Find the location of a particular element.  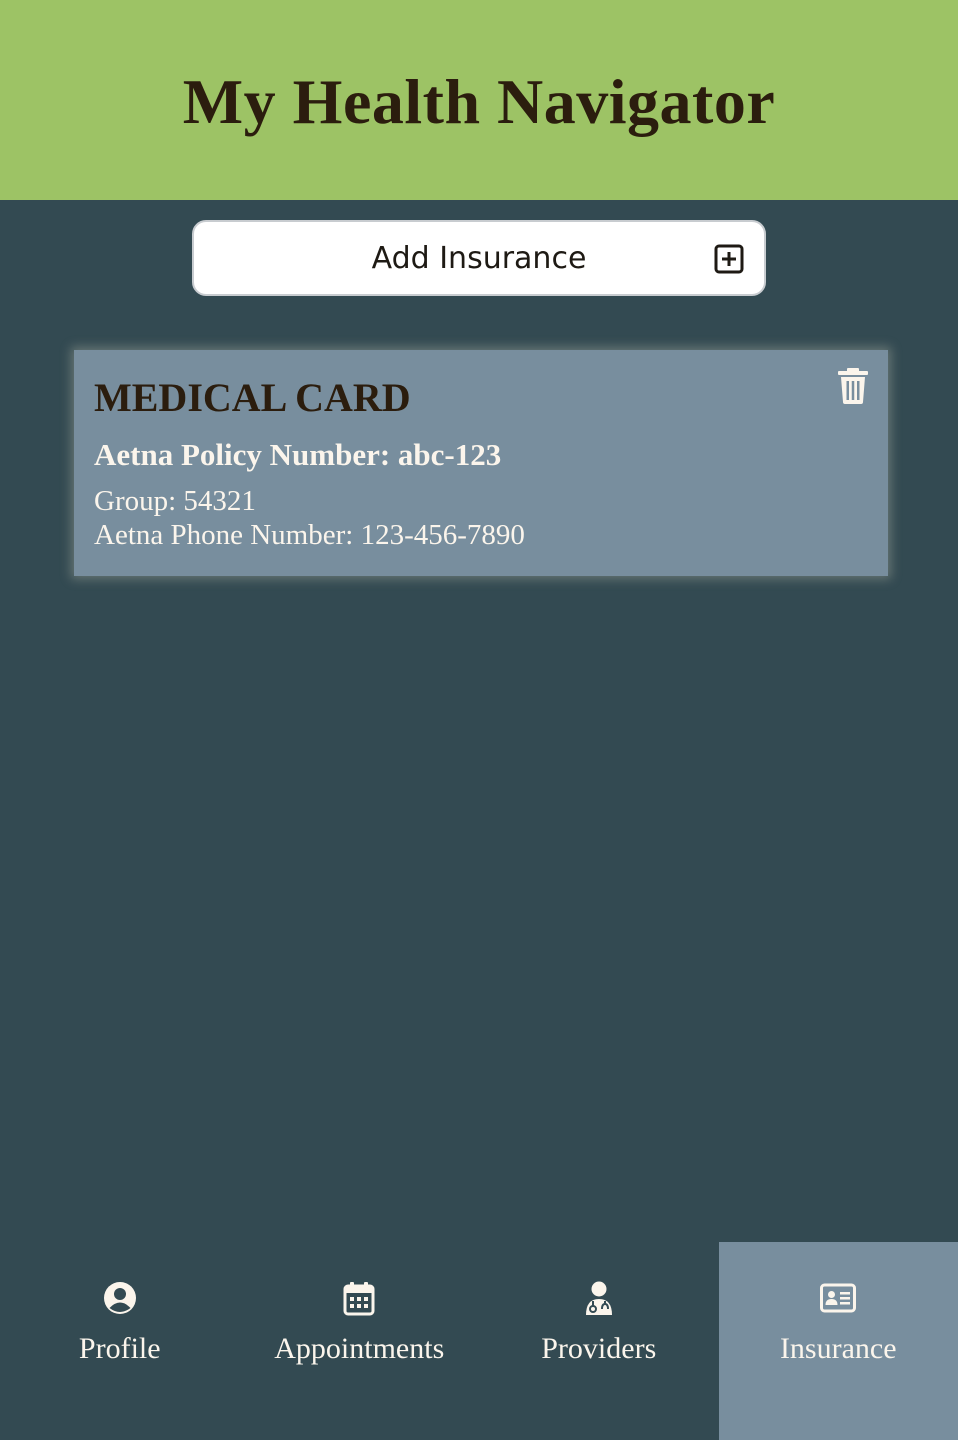

nav-item-providers: Providers is located at coordinates (599, 1341).